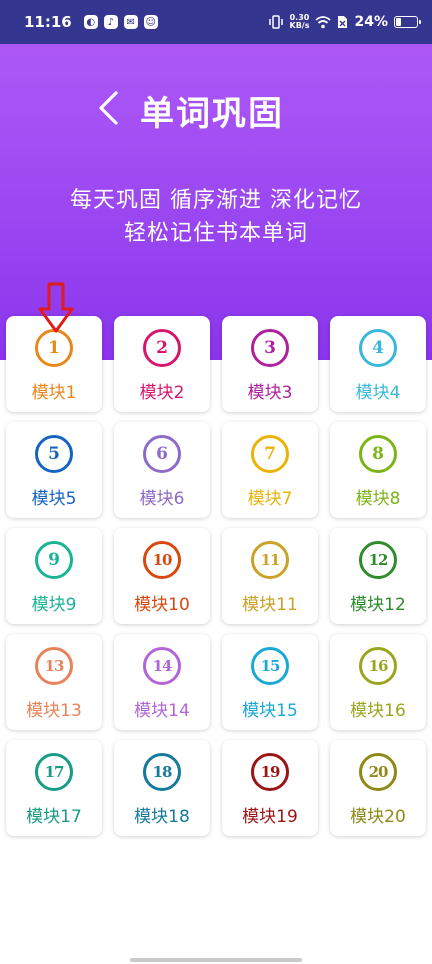  I want to click on mail-icon: ✉, so click(130, 22).